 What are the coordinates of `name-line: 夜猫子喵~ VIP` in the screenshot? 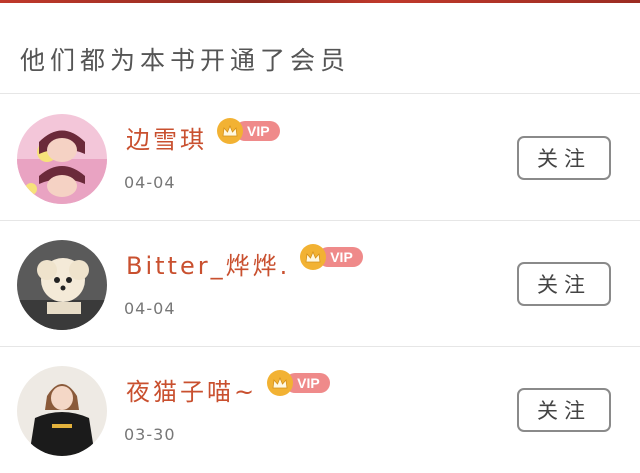 It's located at (228, 389).